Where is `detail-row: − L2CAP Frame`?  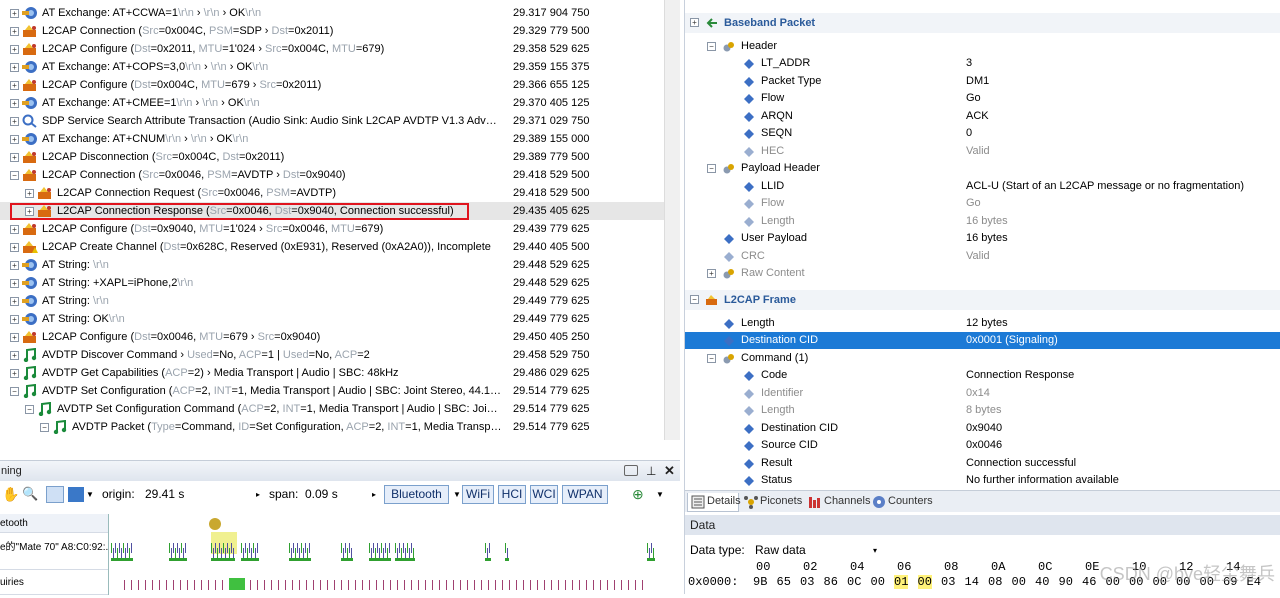
detail-row: − L2CAP Frame is located at coordinates (982, 300).